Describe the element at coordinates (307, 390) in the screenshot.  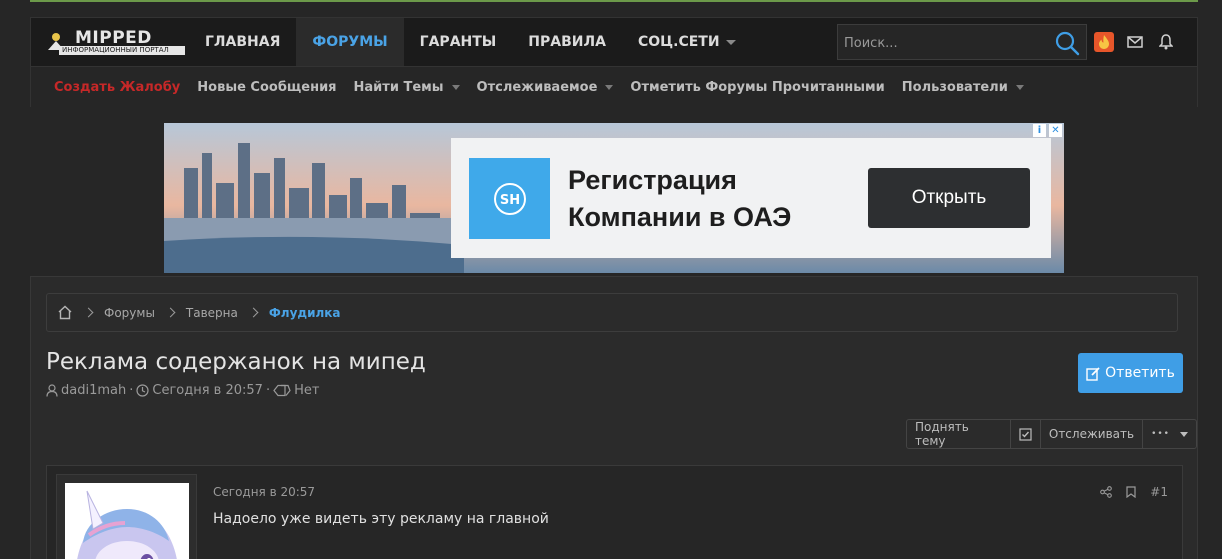
I see `thread-tags-value: Нет` at that location.